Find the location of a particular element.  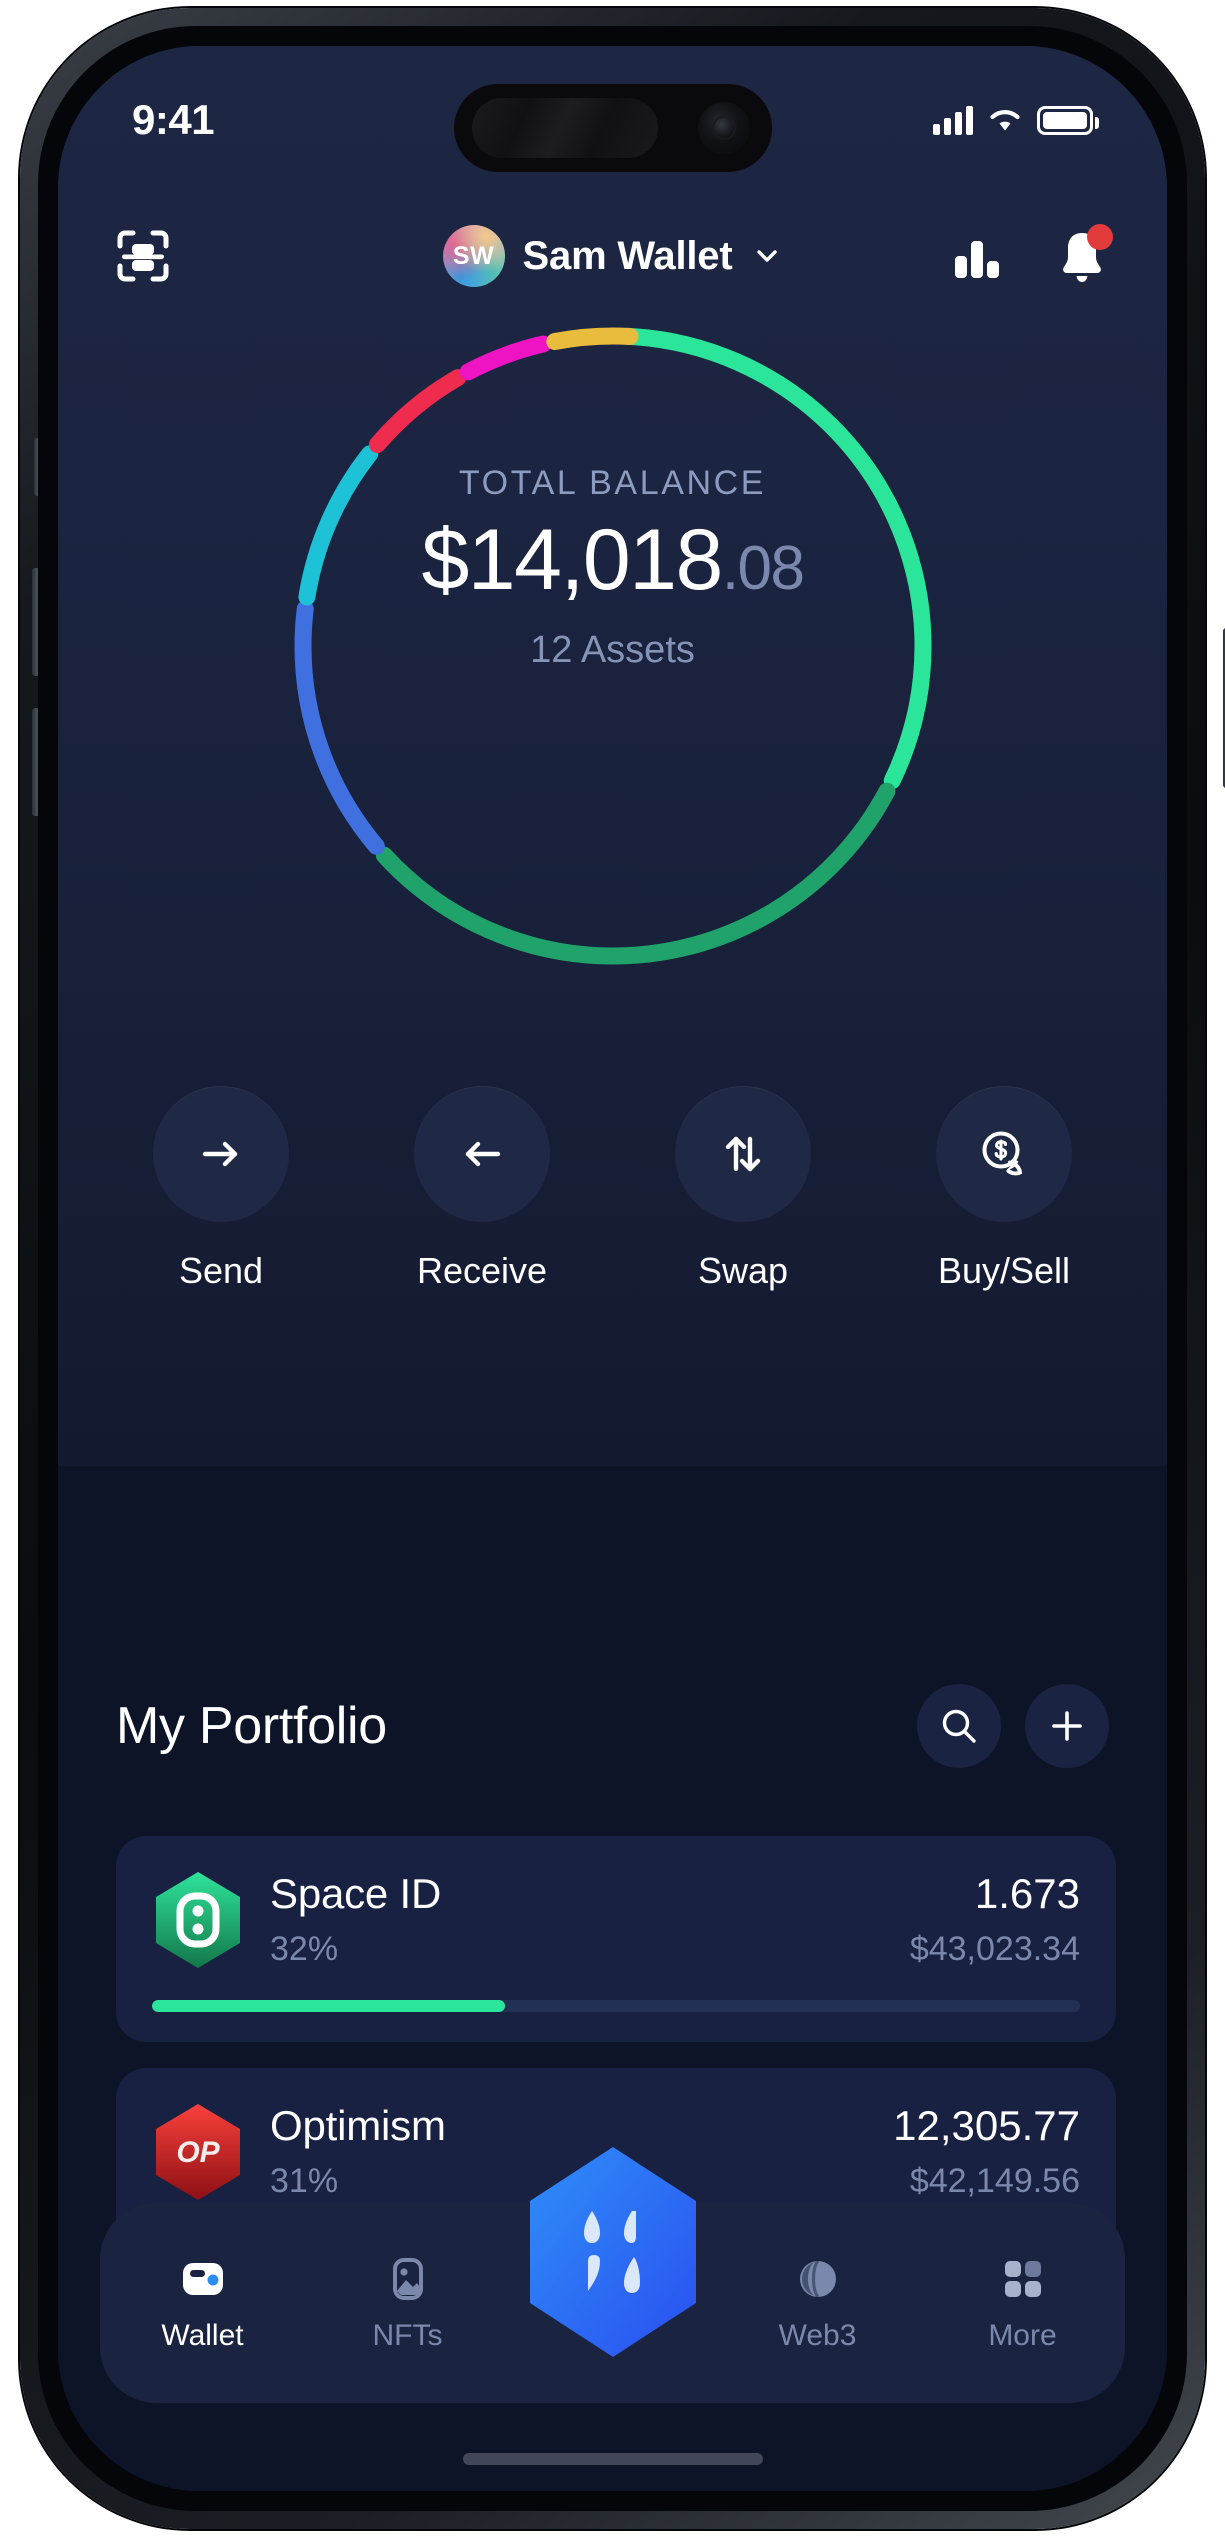

asset-values: 1.673 $43,023.34 is located at coordinates (995, 1919).